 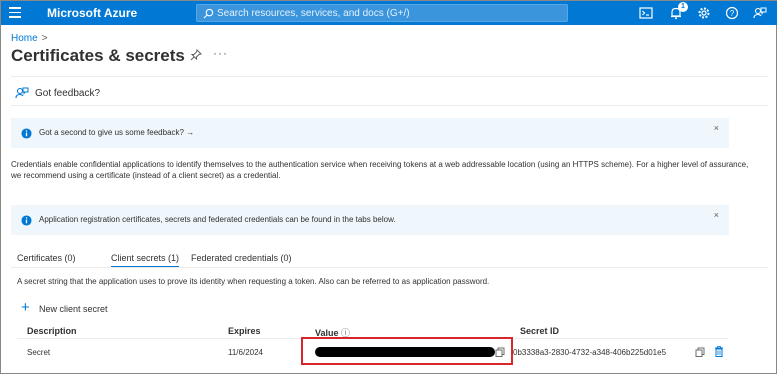 I want to click on help-icon: ?, so click(x=732, y=13).